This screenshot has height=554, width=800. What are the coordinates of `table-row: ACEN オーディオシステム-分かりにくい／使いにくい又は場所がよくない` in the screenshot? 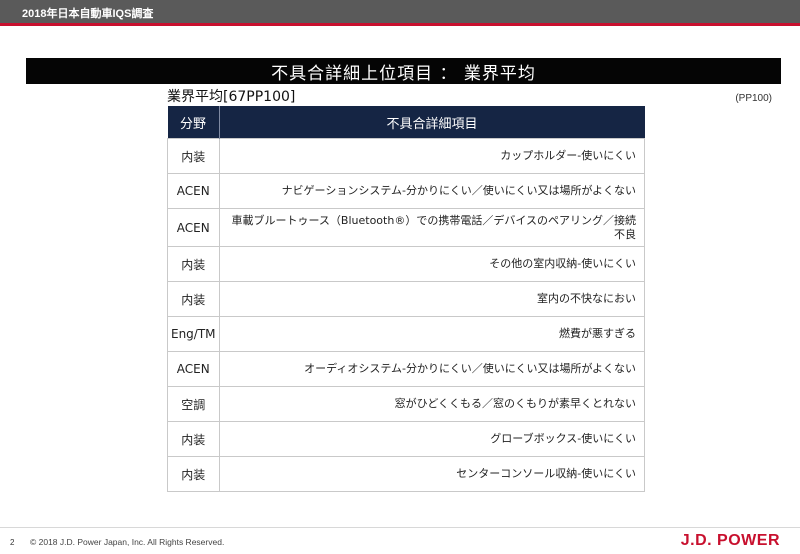 It's located at (406, 369).